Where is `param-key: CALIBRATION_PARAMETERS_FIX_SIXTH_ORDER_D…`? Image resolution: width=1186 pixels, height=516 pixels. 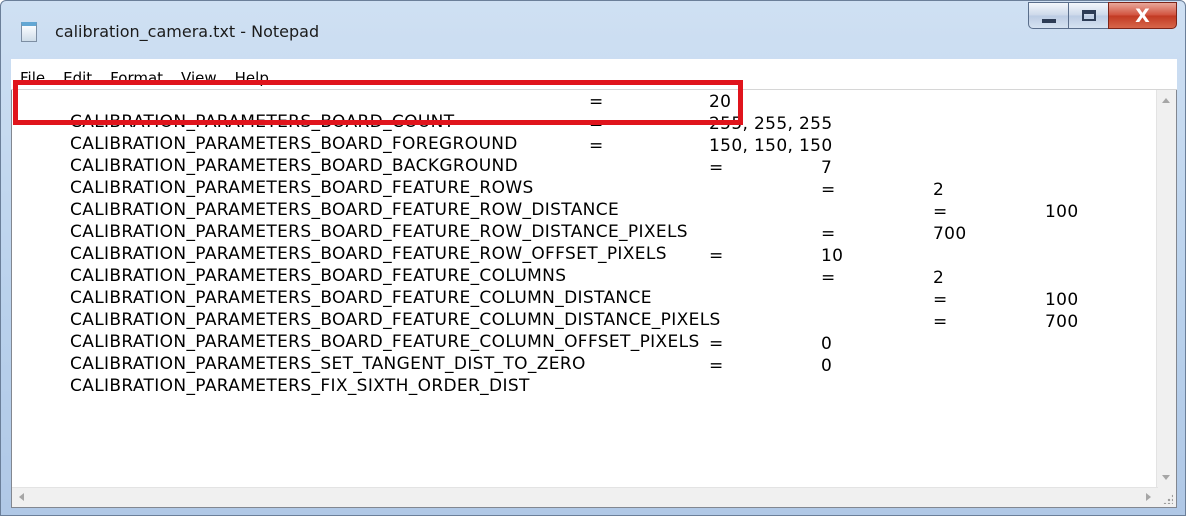
param-key: CALIBRATION_PARAMETERS_FIX_SIXTH_ORDER_D… is located at coordinates (300, 386).